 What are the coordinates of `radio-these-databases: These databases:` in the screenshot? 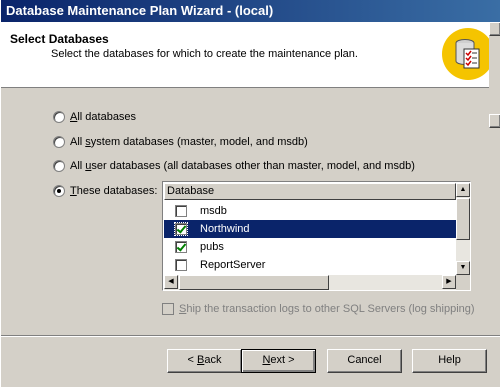 It's located at (105, 191).